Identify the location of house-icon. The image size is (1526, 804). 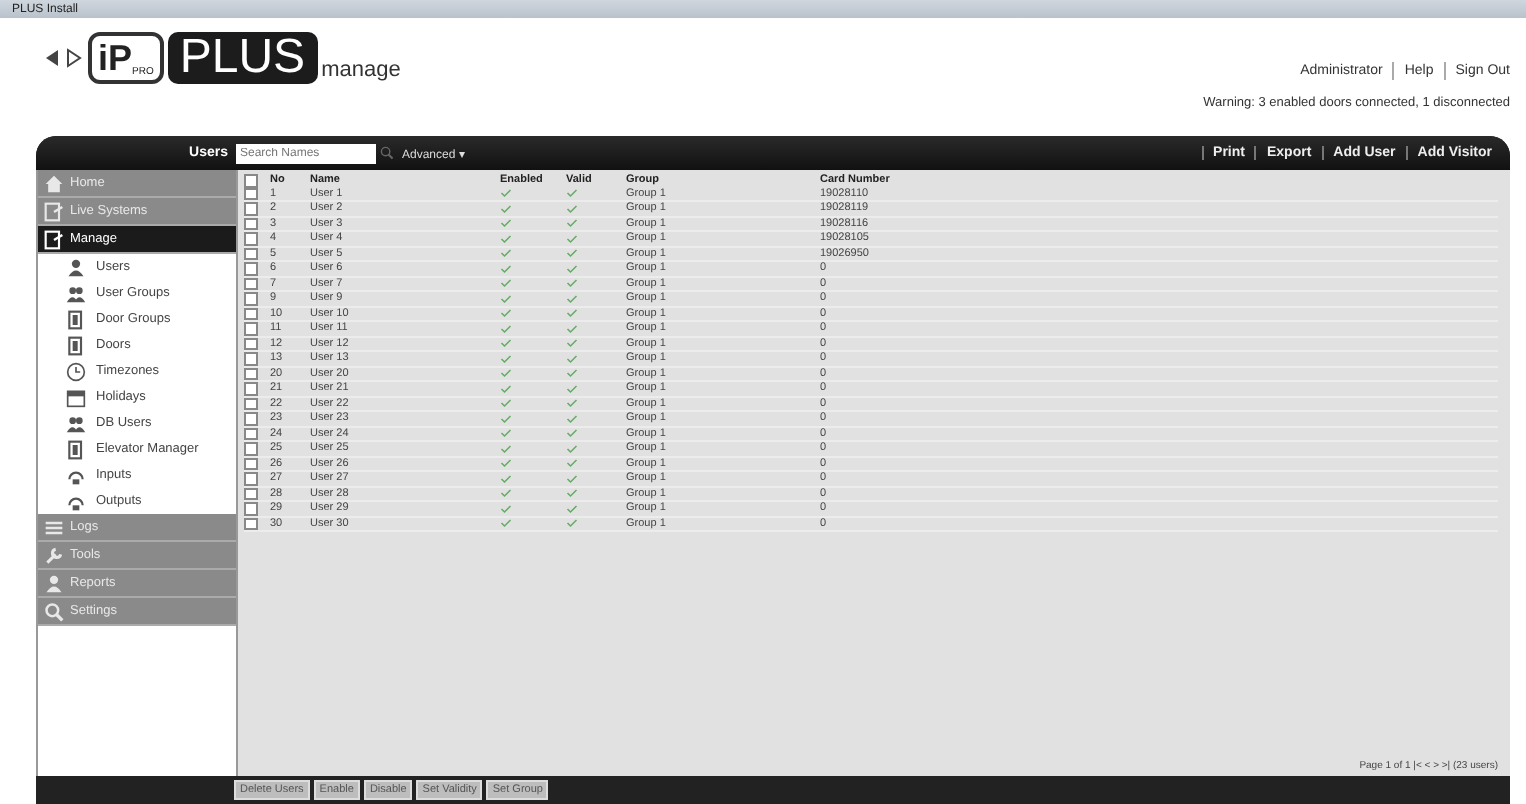
(54, 183).